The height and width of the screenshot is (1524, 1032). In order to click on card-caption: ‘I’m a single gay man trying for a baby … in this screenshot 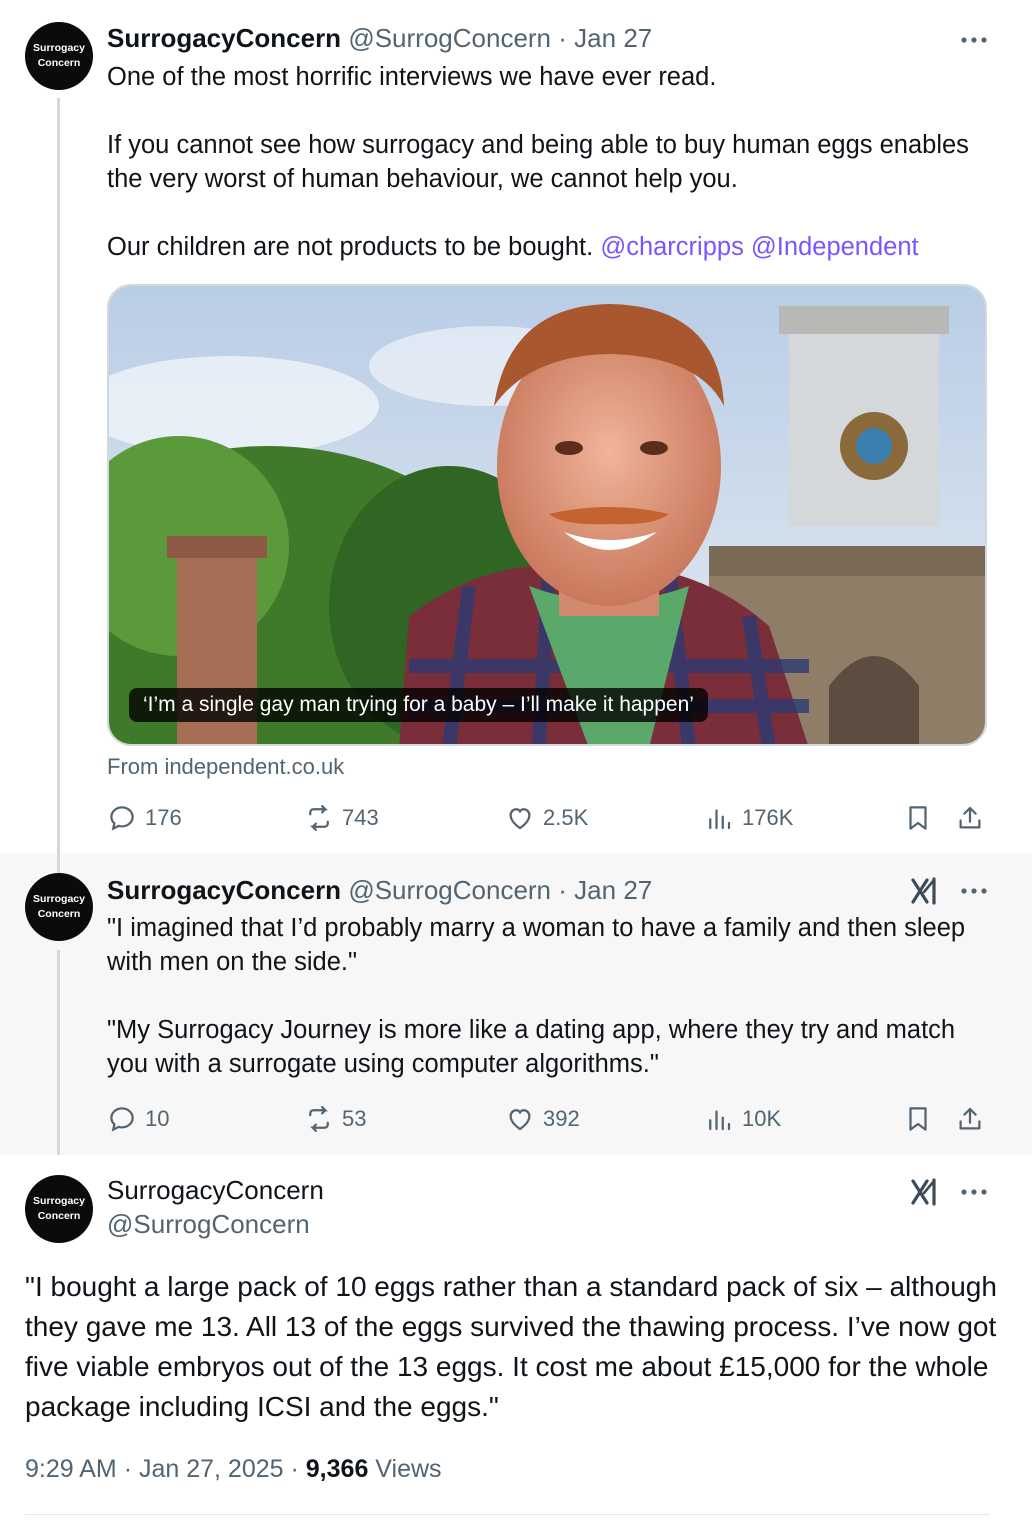, I will do `click(418, 705)`.